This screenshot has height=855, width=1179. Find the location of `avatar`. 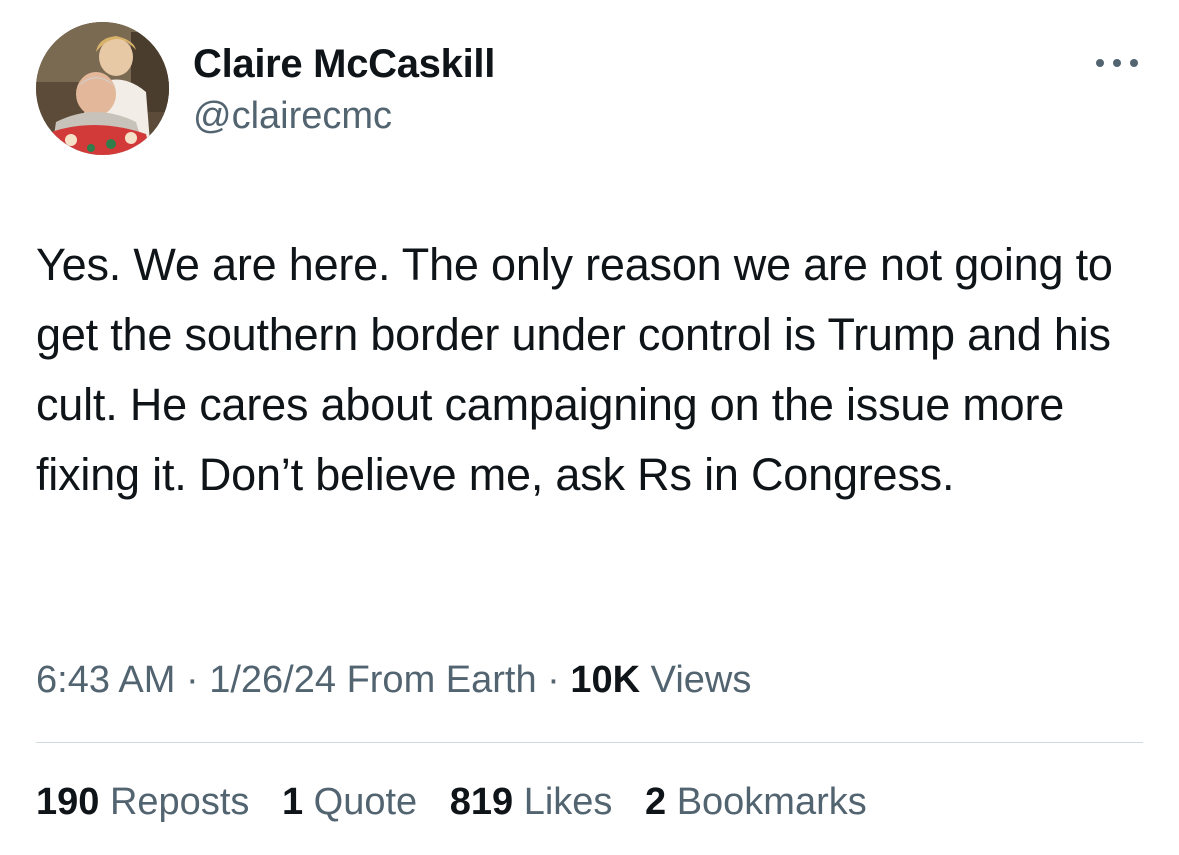

avatar is located at coordinates (102, 88).